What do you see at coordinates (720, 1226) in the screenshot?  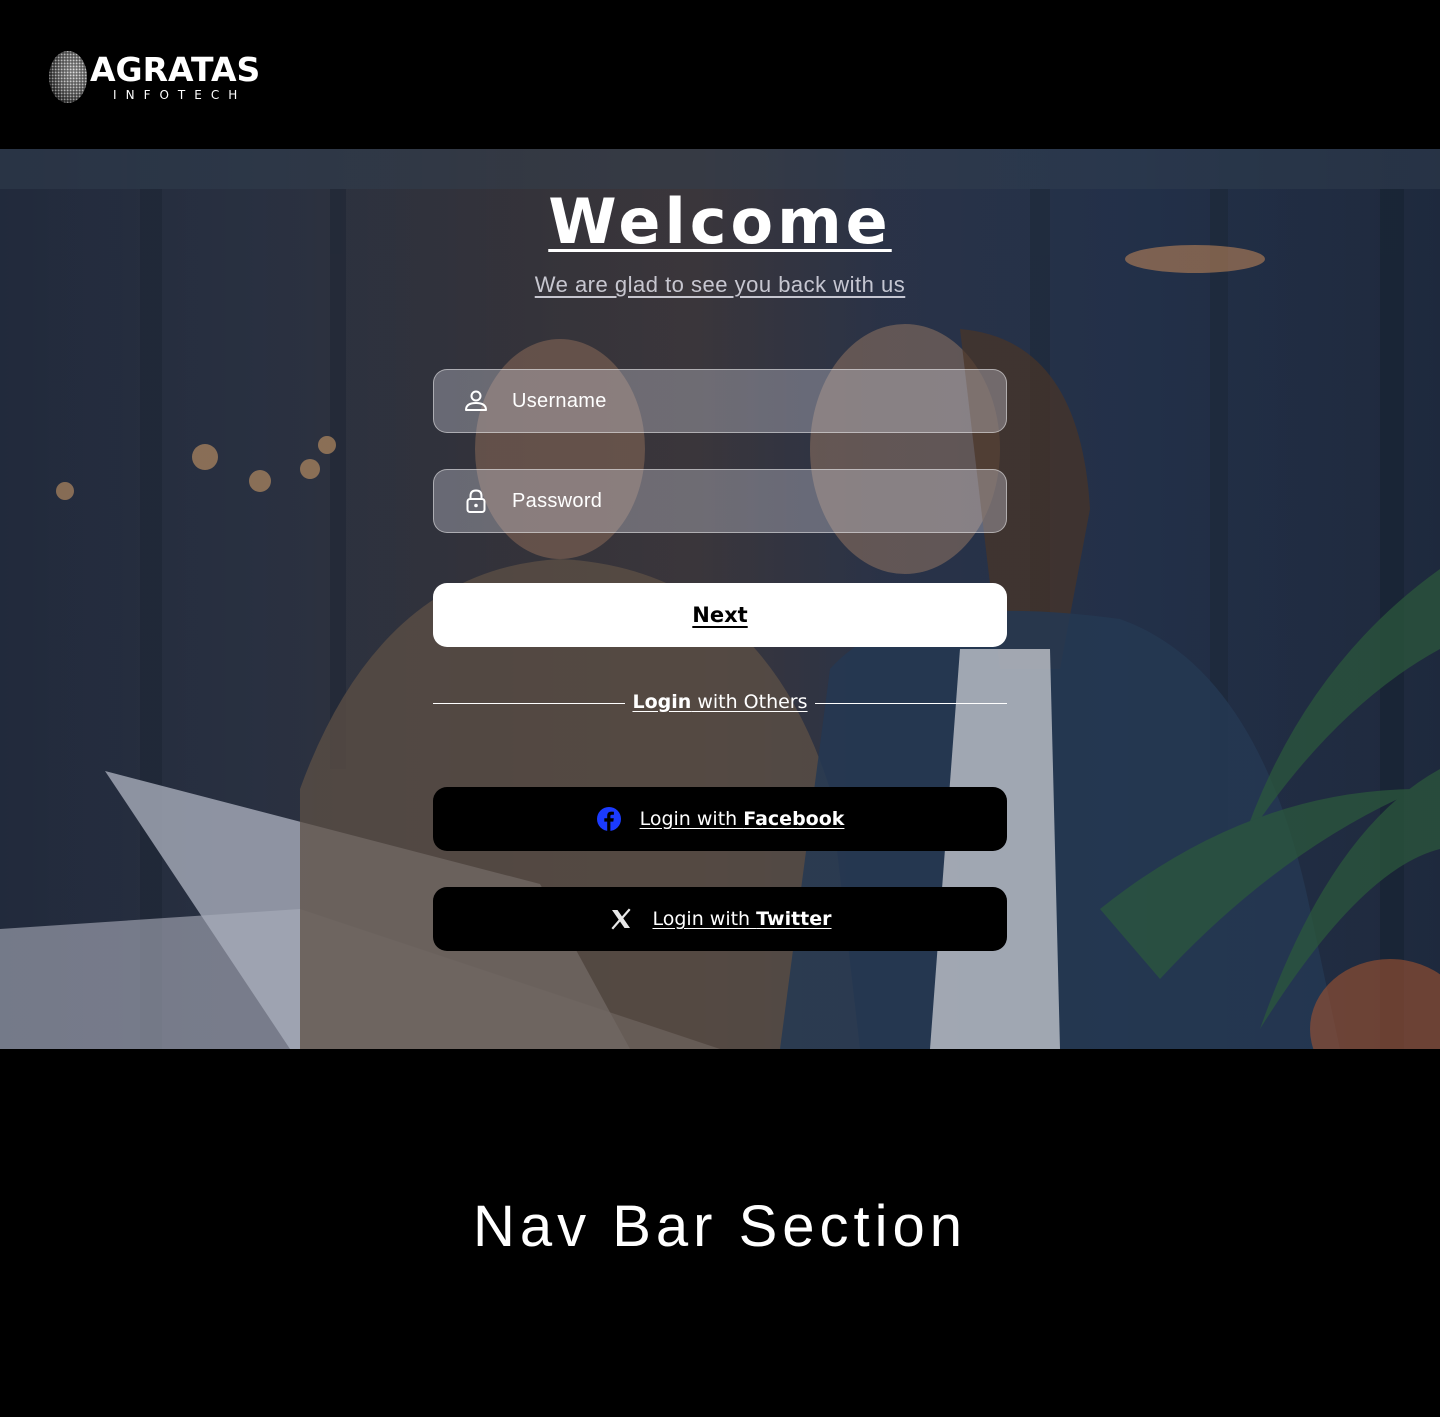 I see `nav-bar-section-title: Nav Bar Section` at bounding box center [720, 1226].